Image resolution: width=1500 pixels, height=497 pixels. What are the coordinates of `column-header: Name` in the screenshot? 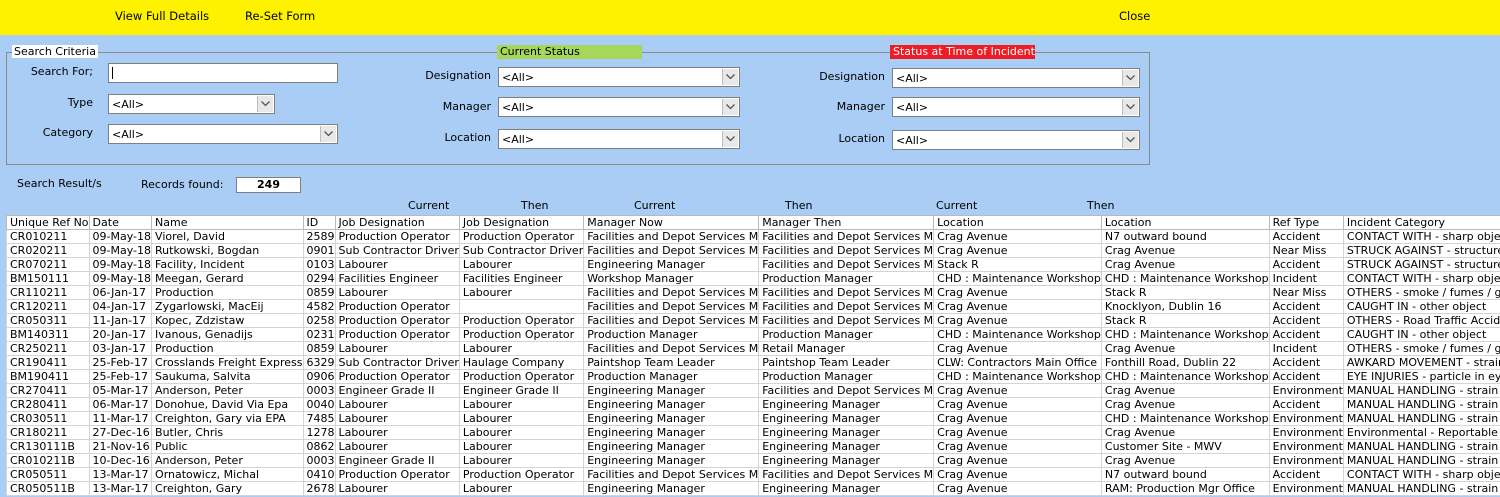 It's located at (227, 222).